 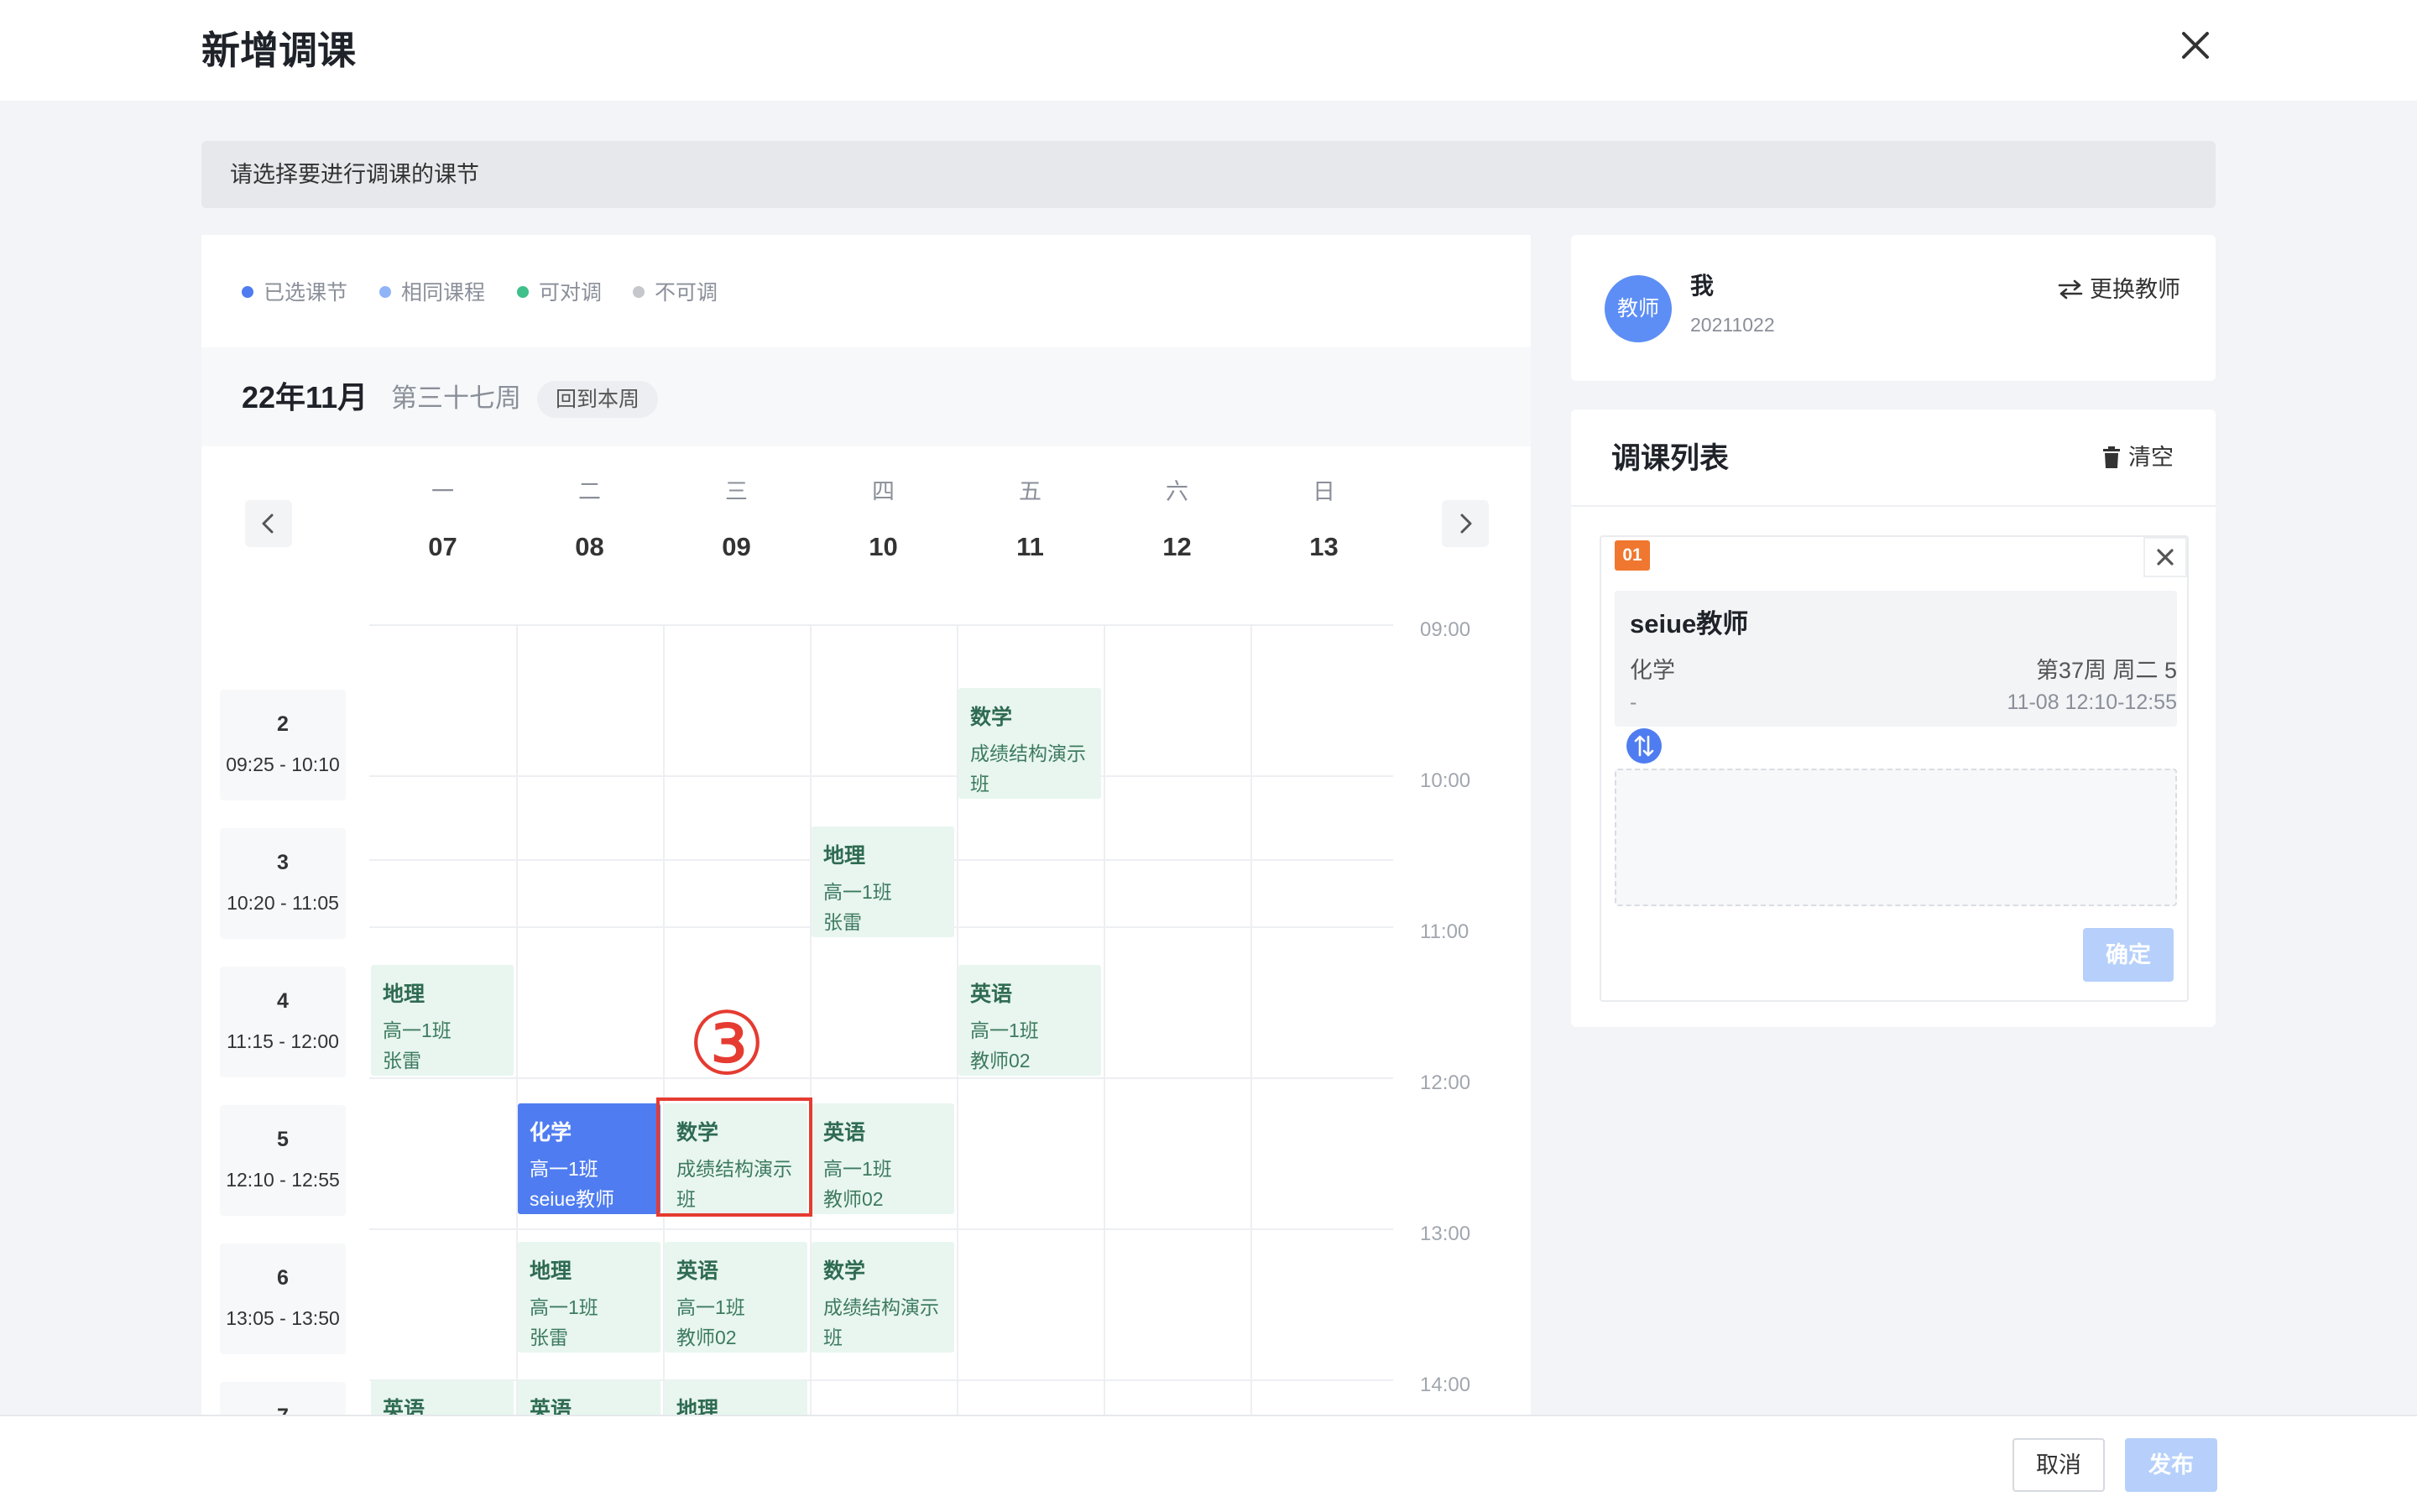 I want to click on legend-dot-same-course, so click(x=385, y=292).